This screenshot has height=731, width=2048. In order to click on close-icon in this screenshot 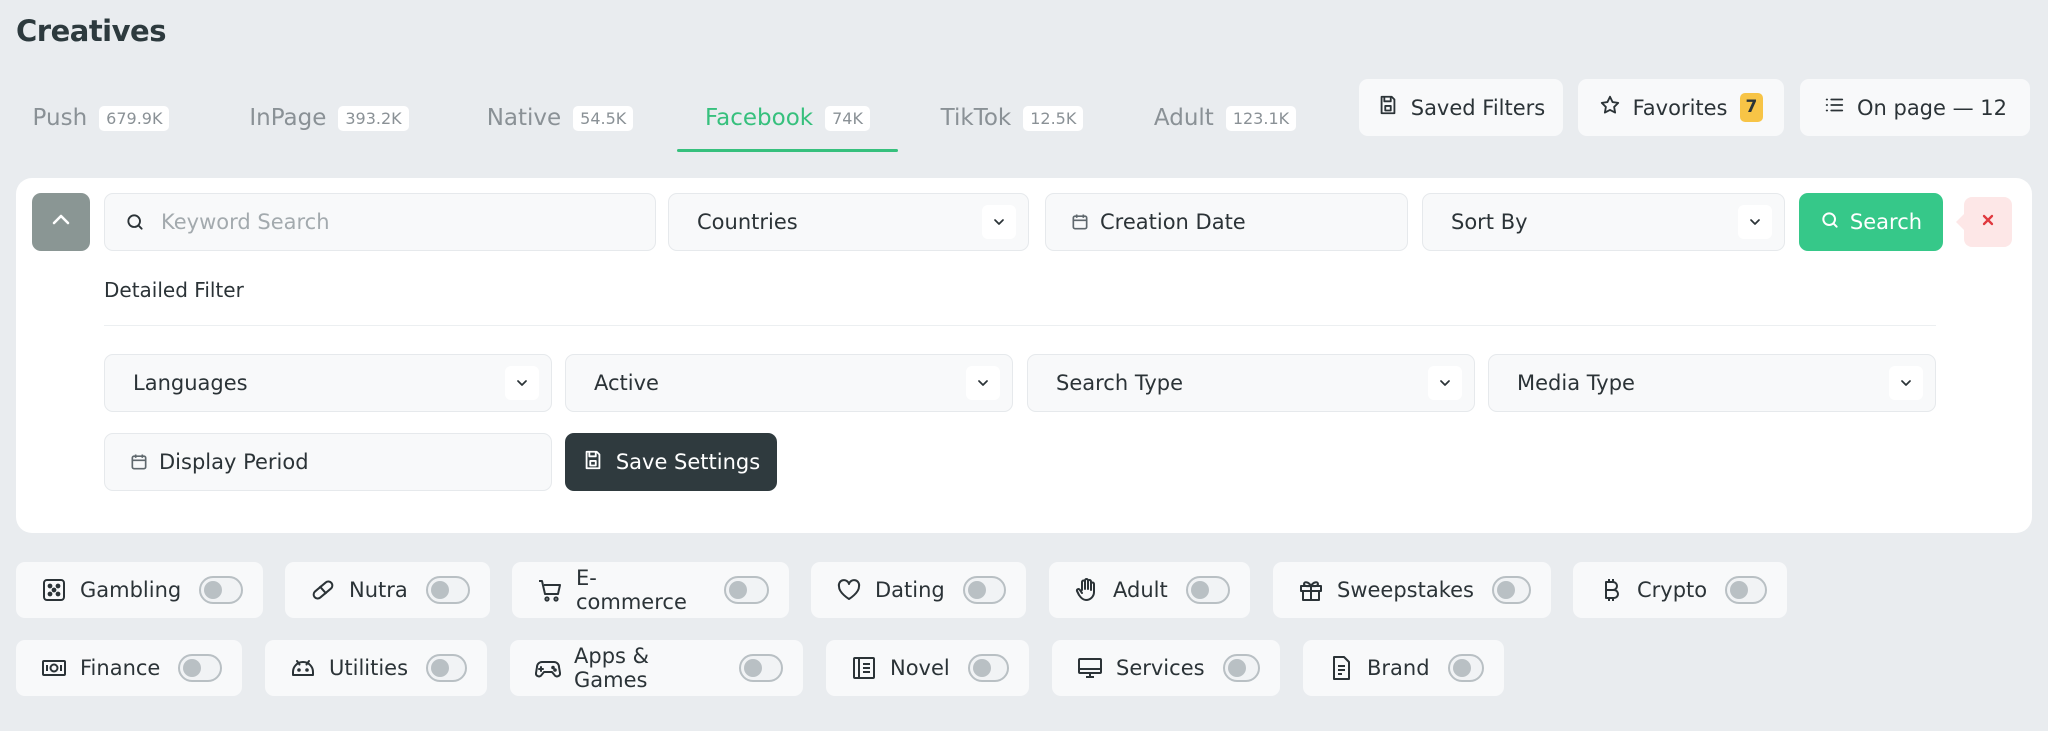, I will do `click(1988, 222)`.